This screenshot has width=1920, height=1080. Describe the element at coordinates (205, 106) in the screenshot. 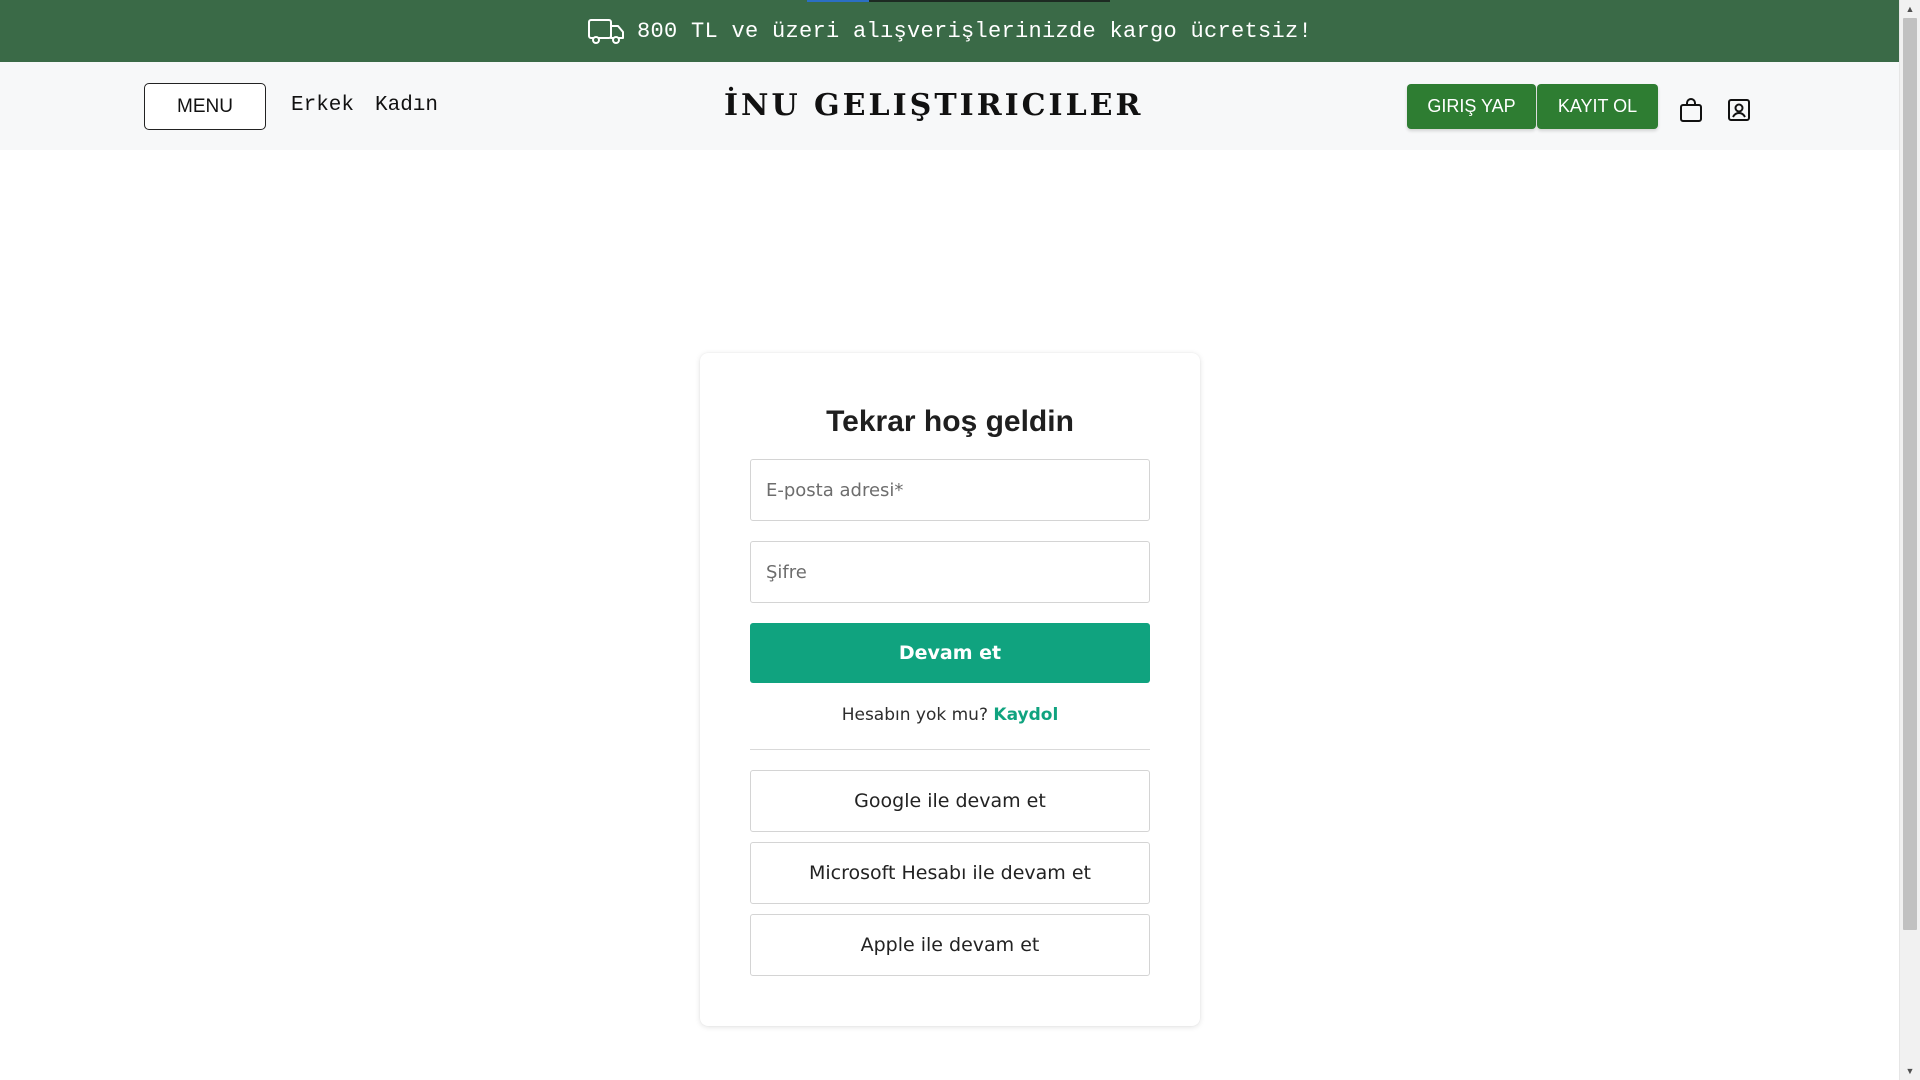

I see `menu-button: MENU` at that location.